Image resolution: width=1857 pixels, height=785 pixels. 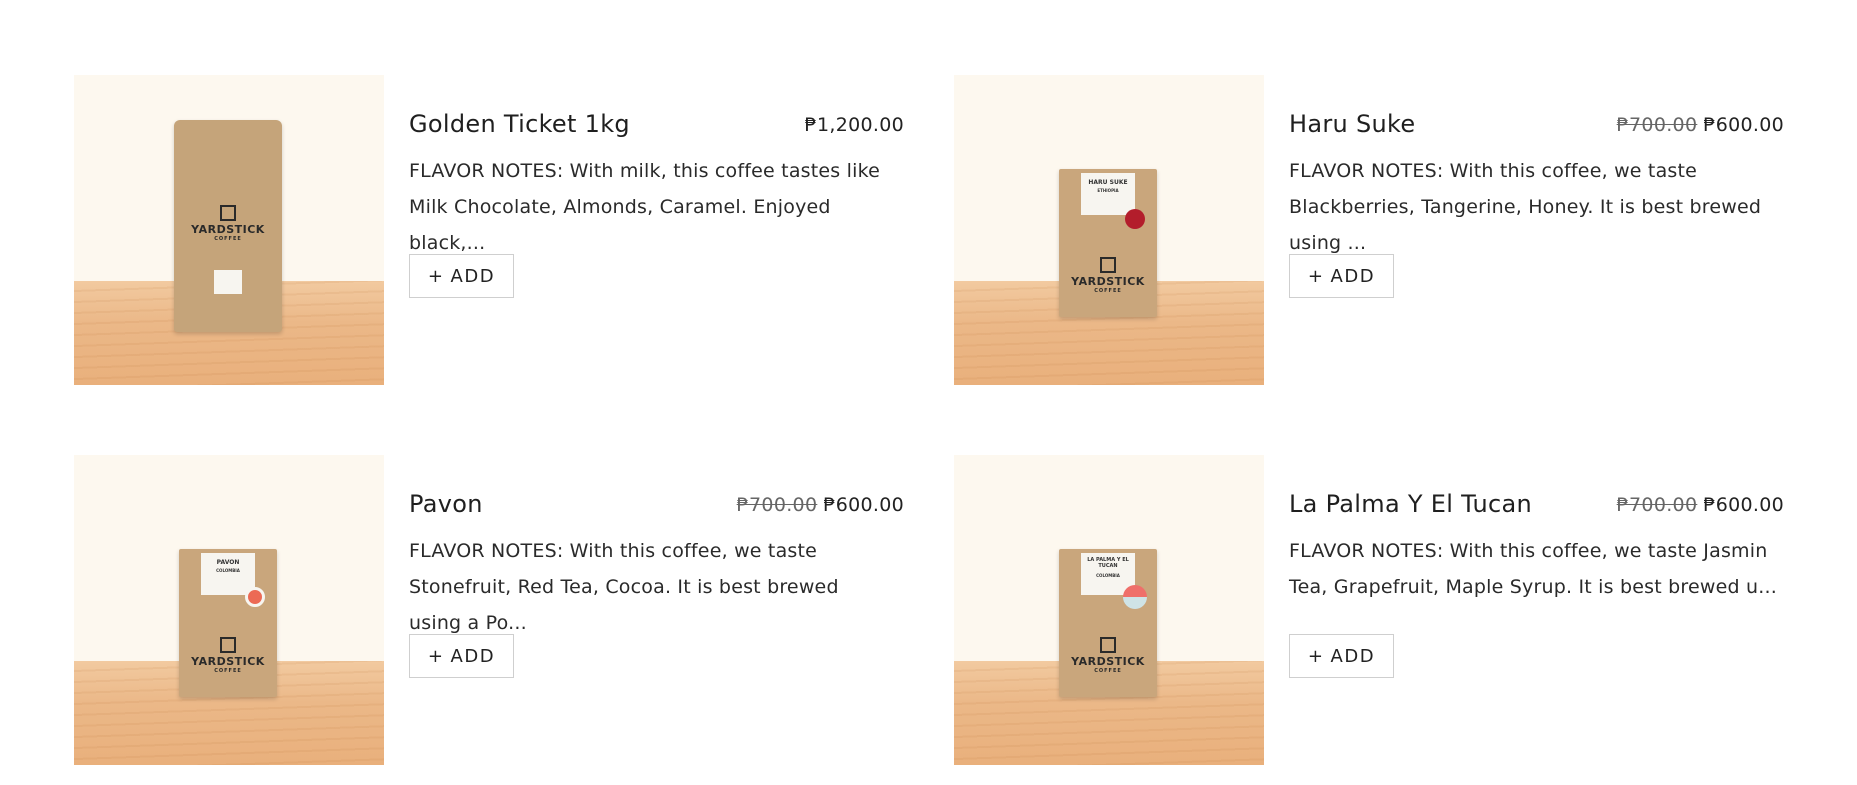 I want to click on product-title: Haru Suke, so click(x=1352, y=124).